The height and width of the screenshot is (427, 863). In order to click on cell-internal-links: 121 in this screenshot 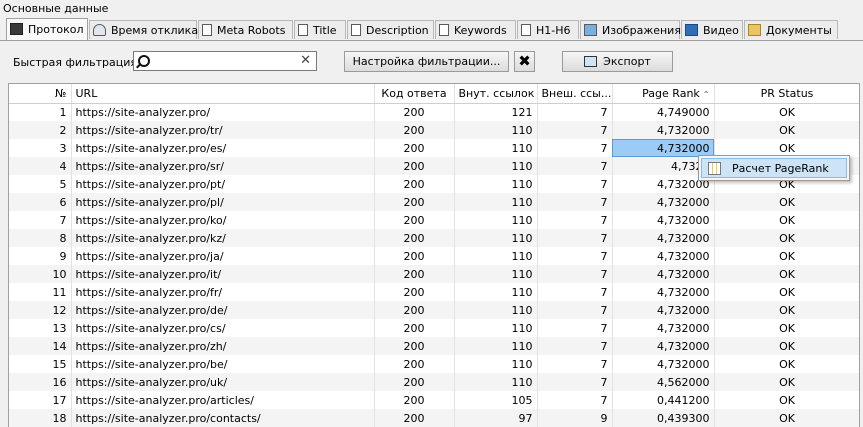, I will do `click(496, 112)`.